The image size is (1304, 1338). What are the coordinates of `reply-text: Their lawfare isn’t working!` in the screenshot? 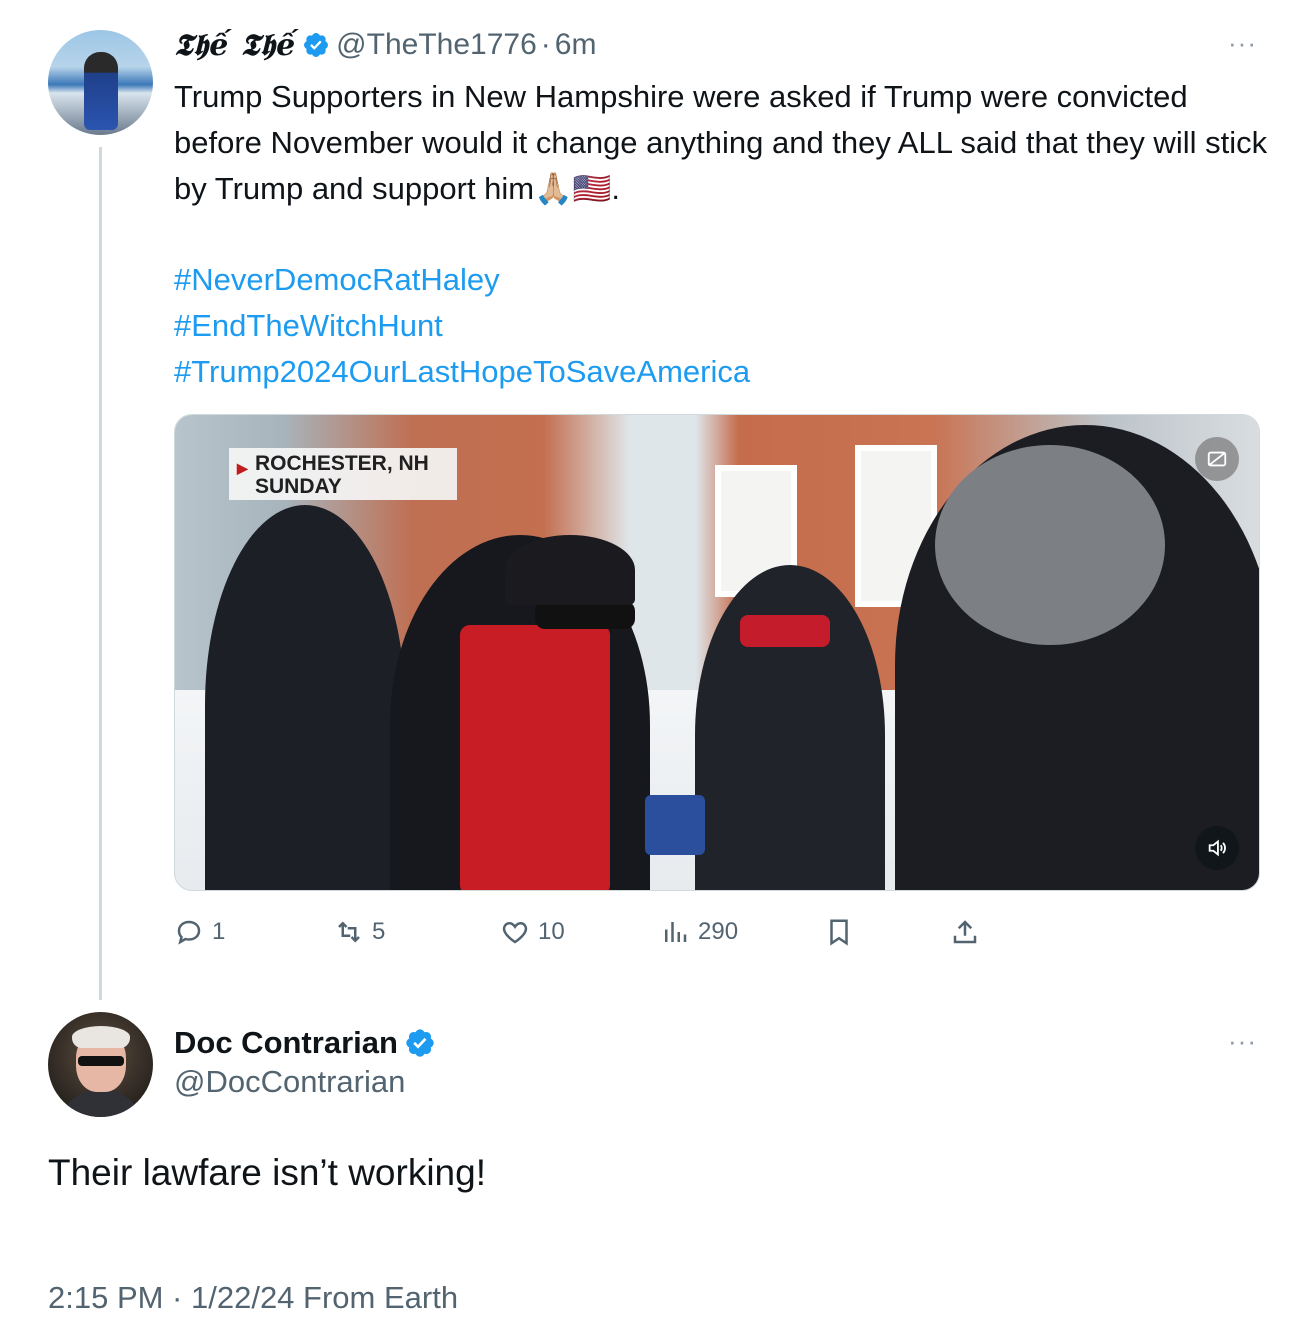 It's located at (267, 1172).